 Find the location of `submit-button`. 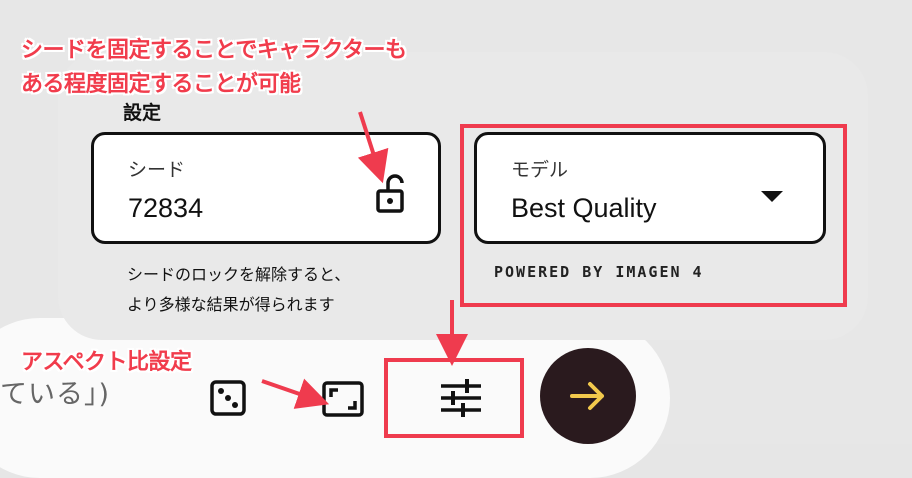

submit-button is located at coordinates (588, 396).